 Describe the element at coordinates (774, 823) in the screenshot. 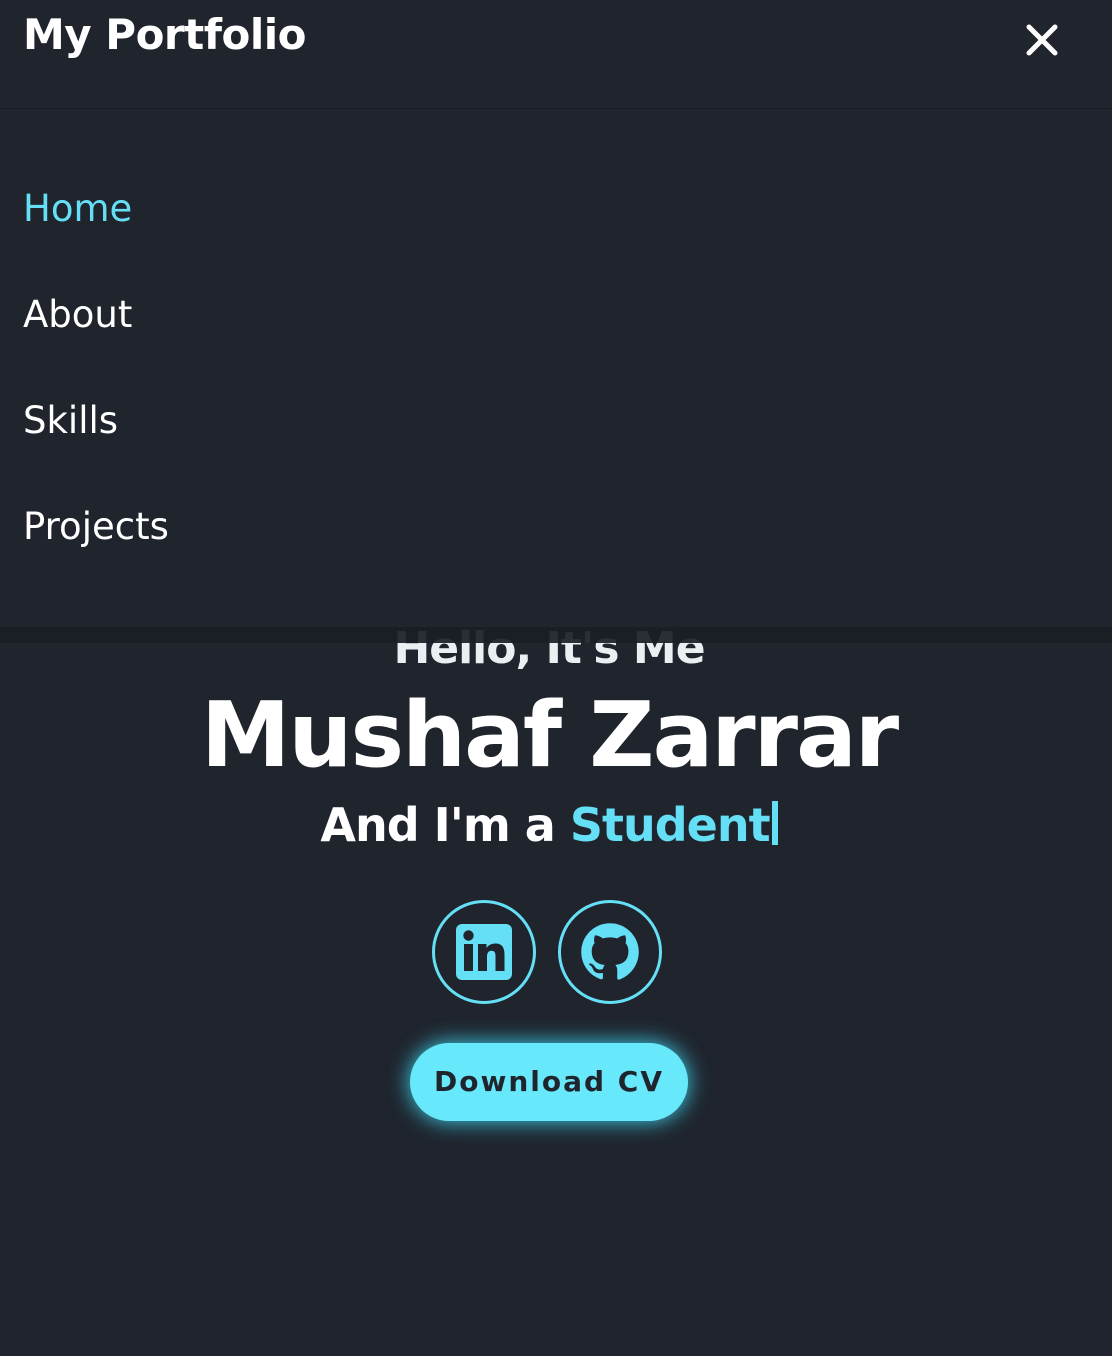

I see `typing-cursor` at that location.